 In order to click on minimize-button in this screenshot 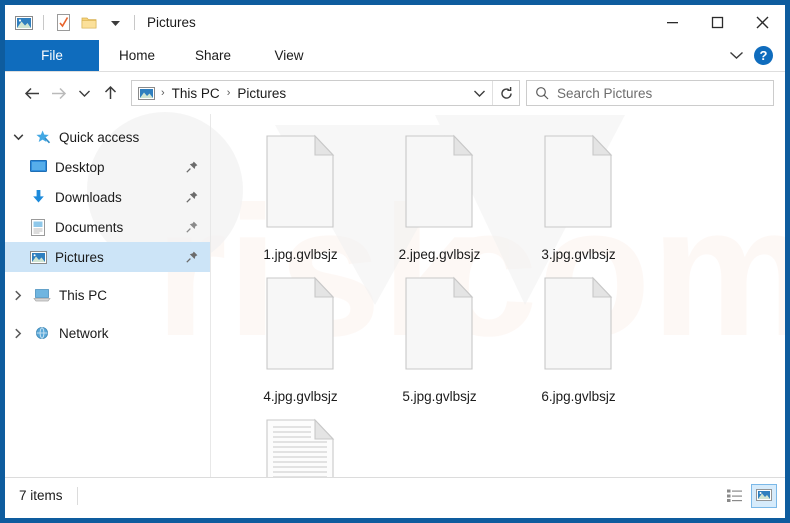, I will do `click(672, 22)`.